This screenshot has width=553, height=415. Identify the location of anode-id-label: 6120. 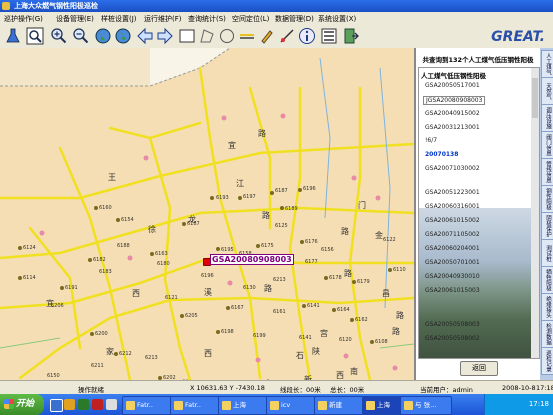
(345, 340).